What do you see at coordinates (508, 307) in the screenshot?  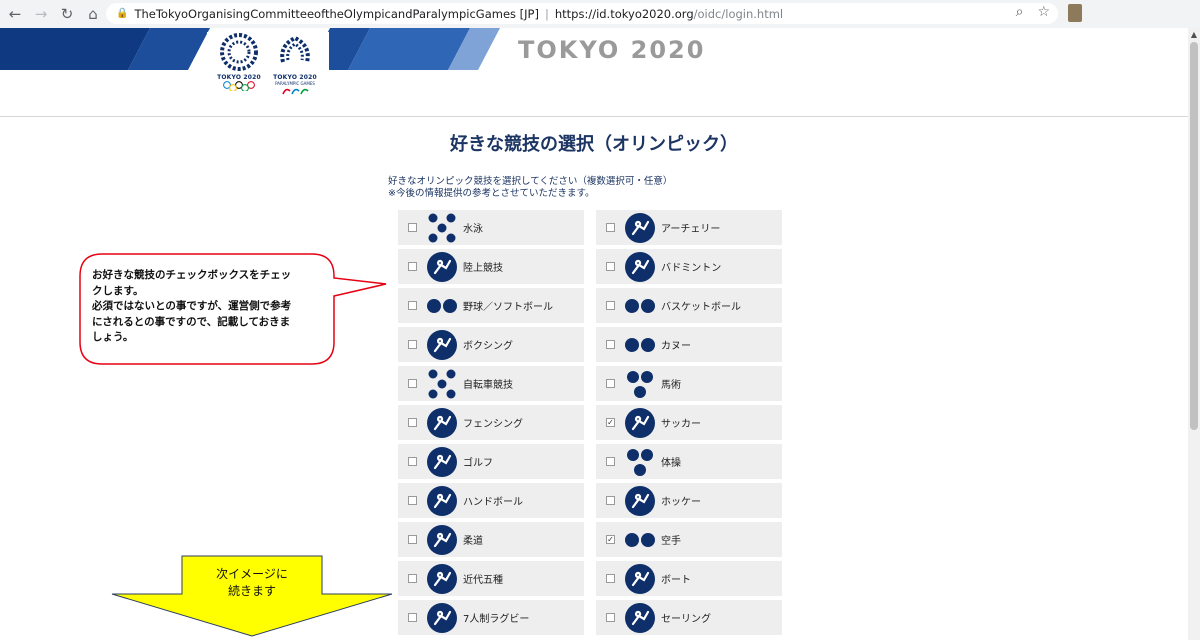 I see `sport-label: 野球／ソフトボール` at bounding box center [508, 307].